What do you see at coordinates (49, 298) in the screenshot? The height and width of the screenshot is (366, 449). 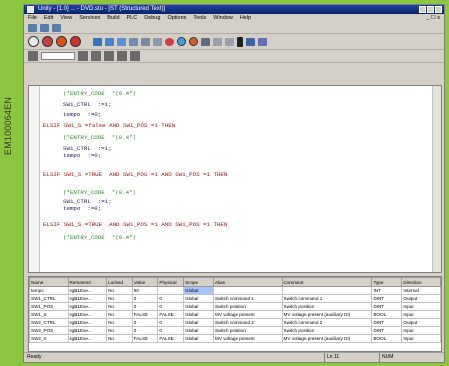 I see `table-cell: SW1_CTRL` at bounding box center [49, 298].